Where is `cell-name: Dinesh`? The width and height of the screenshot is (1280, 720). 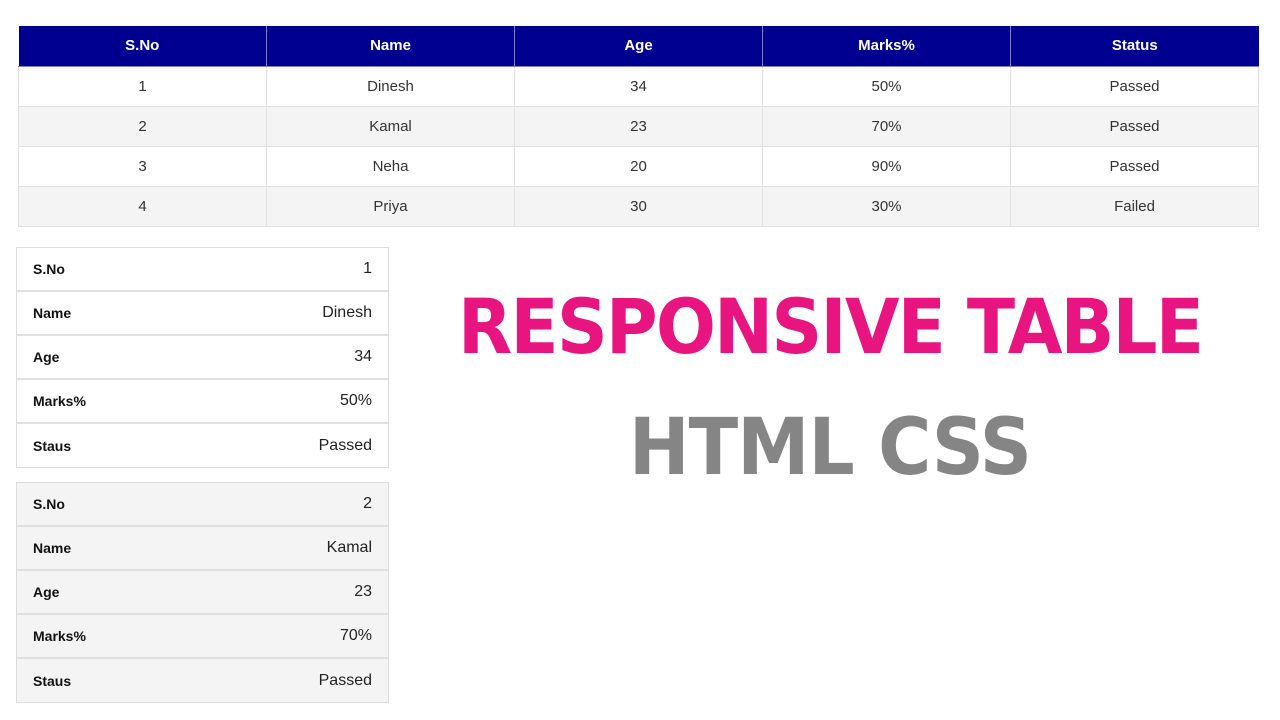
cell-name: Dinesh is located at coordinates (390, 86).